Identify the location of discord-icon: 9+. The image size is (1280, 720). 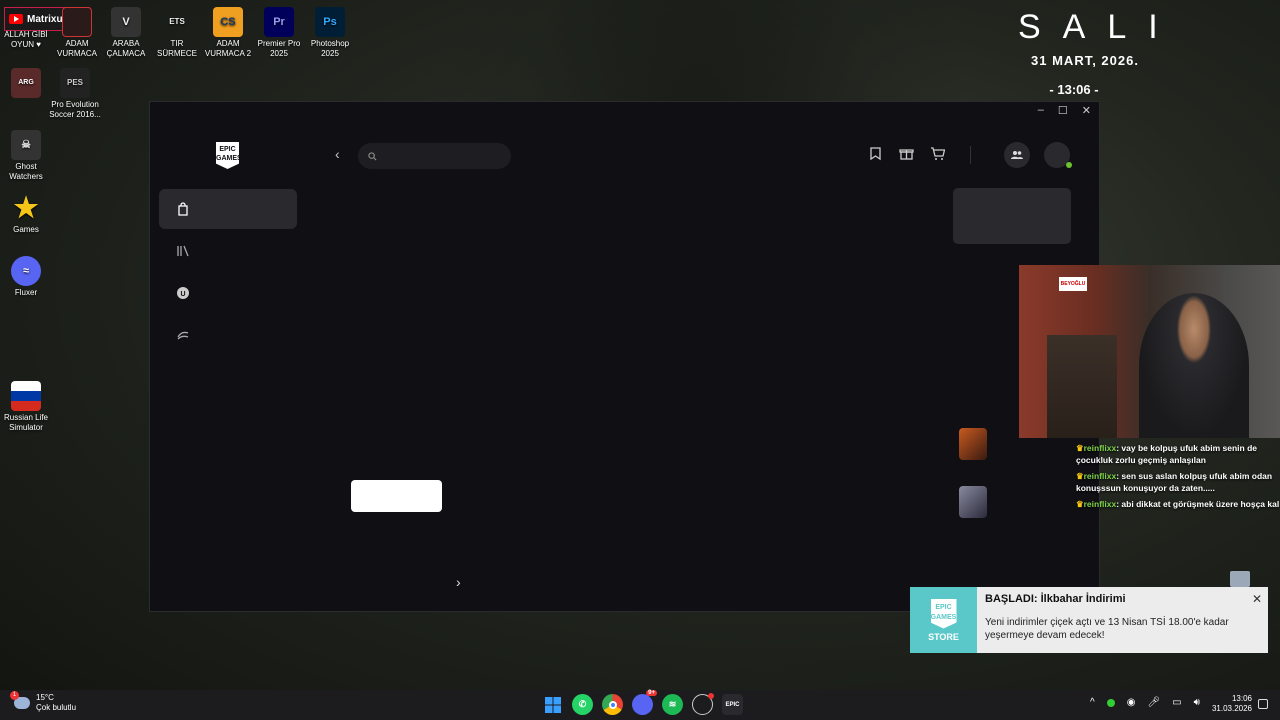
(644, 702).